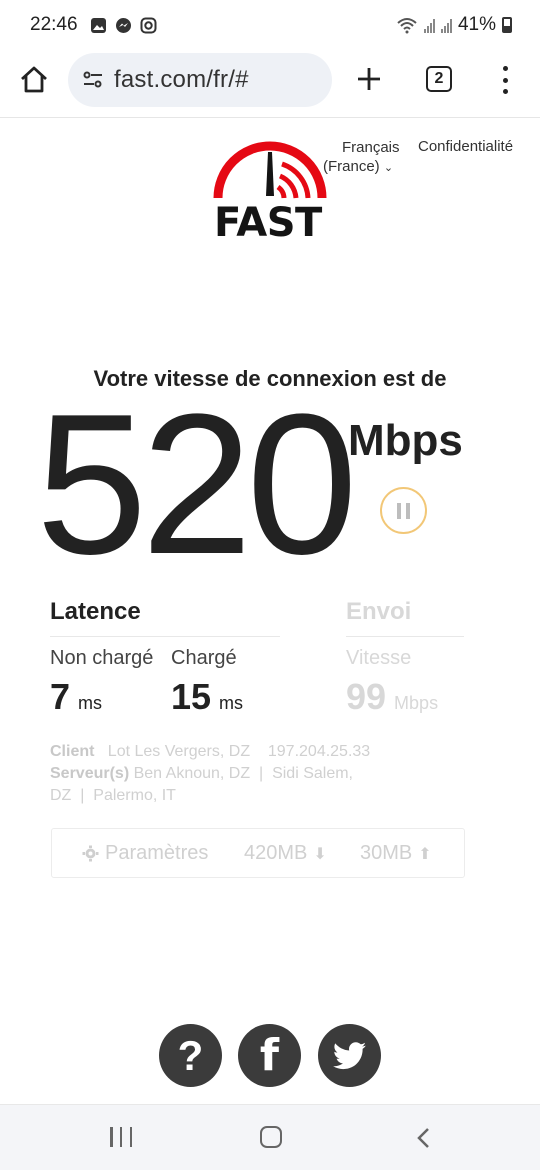 This screenshot has height=1170, width=540. What do you see at coordinates (399, 510) in the screenshot?
I see `pause-icon` at bounding box center [399, 510].